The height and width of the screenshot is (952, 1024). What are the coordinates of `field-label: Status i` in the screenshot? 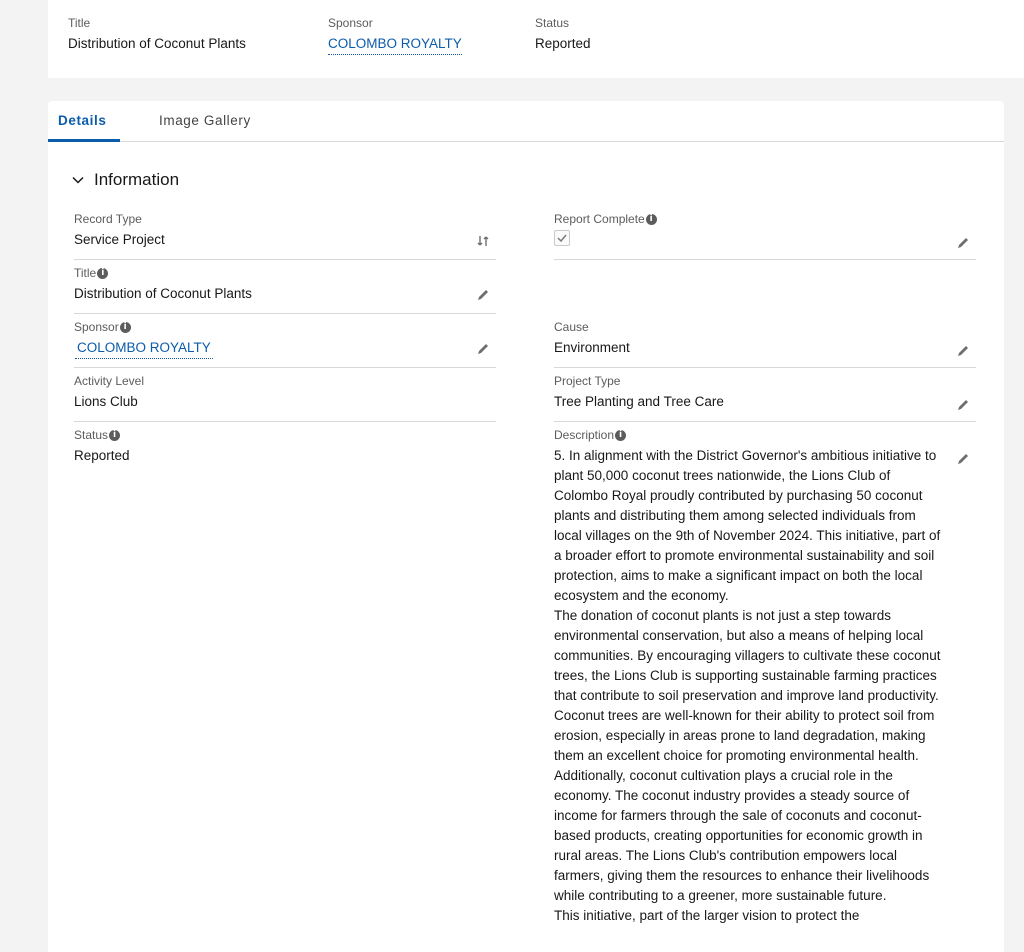 It's located at (285, 435).